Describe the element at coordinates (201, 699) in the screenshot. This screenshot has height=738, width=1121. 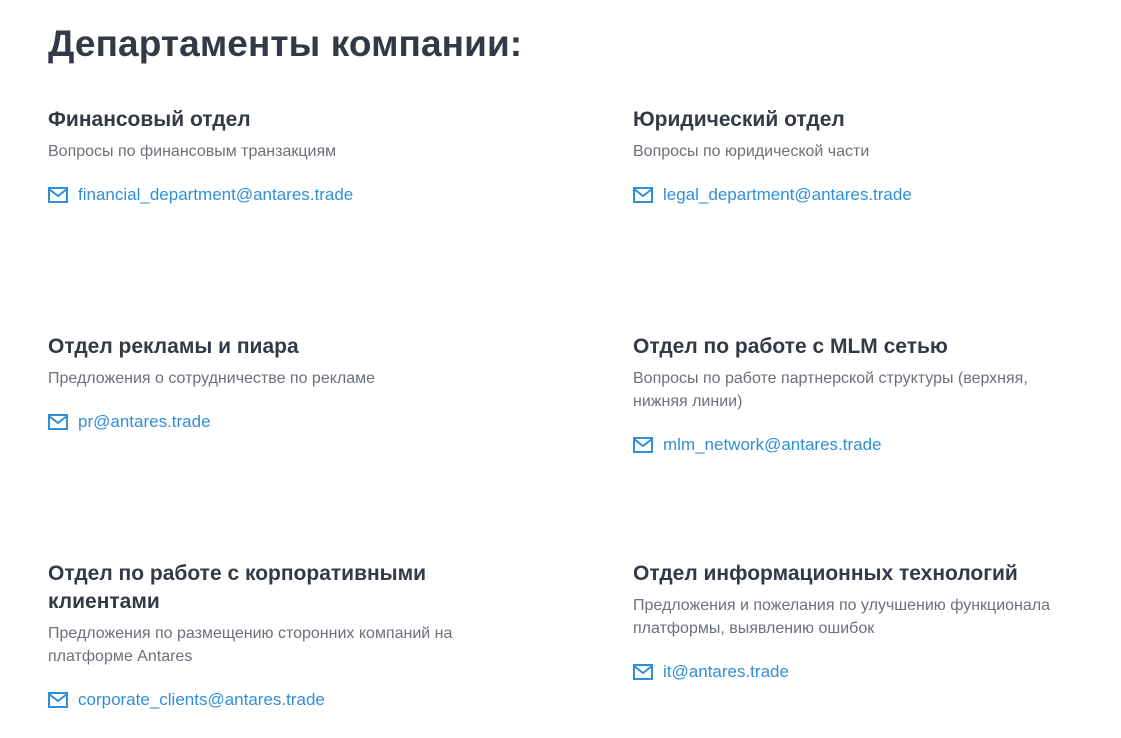
I see `email-address: corporate_clients@antares.trade` at that location.